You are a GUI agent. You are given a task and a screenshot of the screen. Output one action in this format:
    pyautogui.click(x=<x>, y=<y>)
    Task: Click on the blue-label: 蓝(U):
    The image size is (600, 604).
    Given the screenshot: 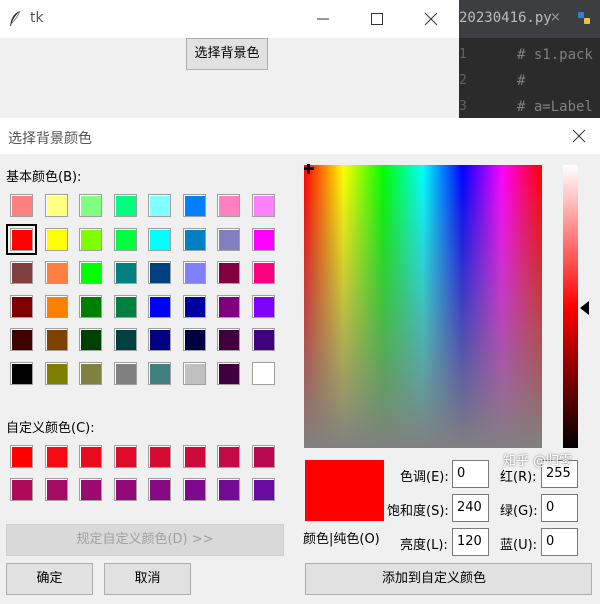 What is the action you would take?
    pyautogui.click(x=519, y=545)
    